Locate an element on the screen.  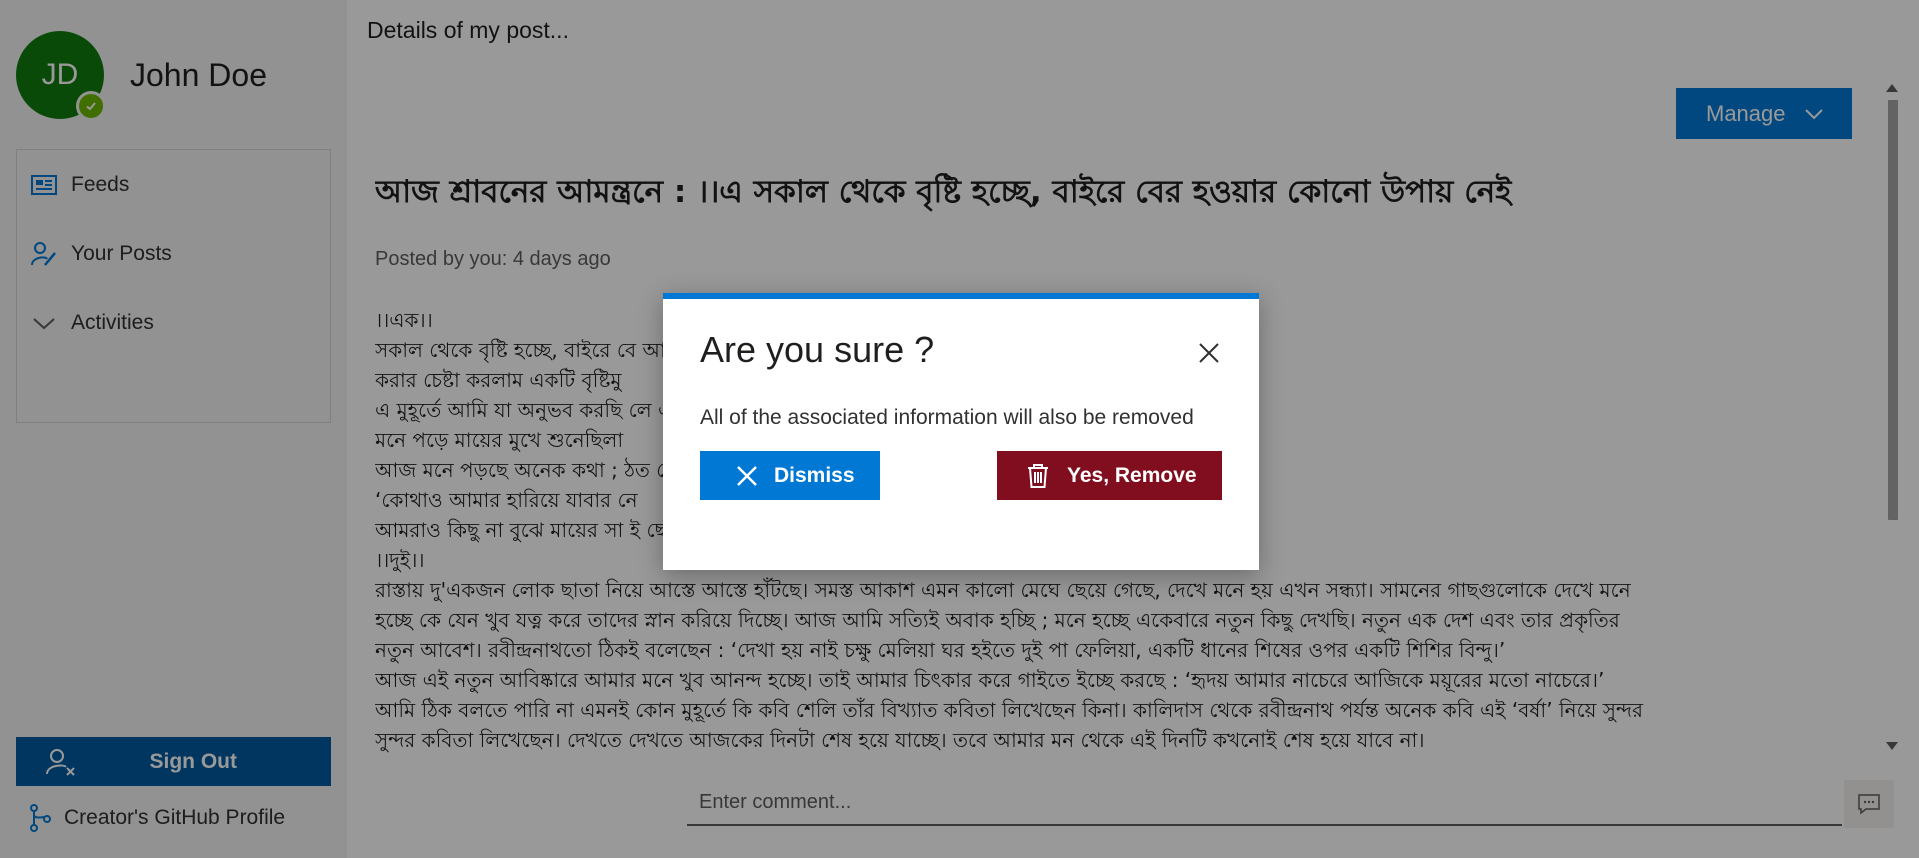
remove-button: Yes, Remove is located at coordinates (1109, 475).